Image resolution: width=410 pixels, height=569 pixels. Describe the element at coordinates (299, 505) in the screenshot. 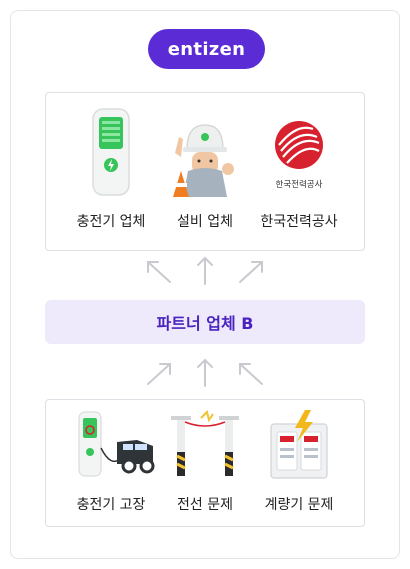

I see `meter-issue-label: 계량기 문제` at that location.